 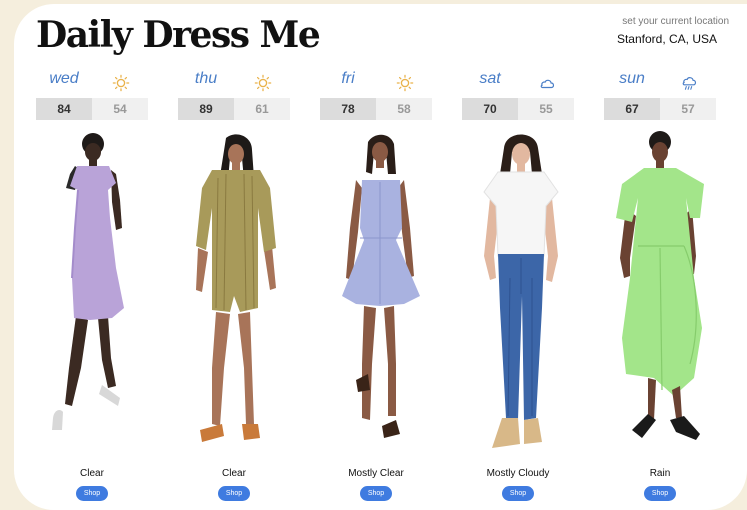 I want to click on temperature-range: 70 55, so click(x=518, y=109).